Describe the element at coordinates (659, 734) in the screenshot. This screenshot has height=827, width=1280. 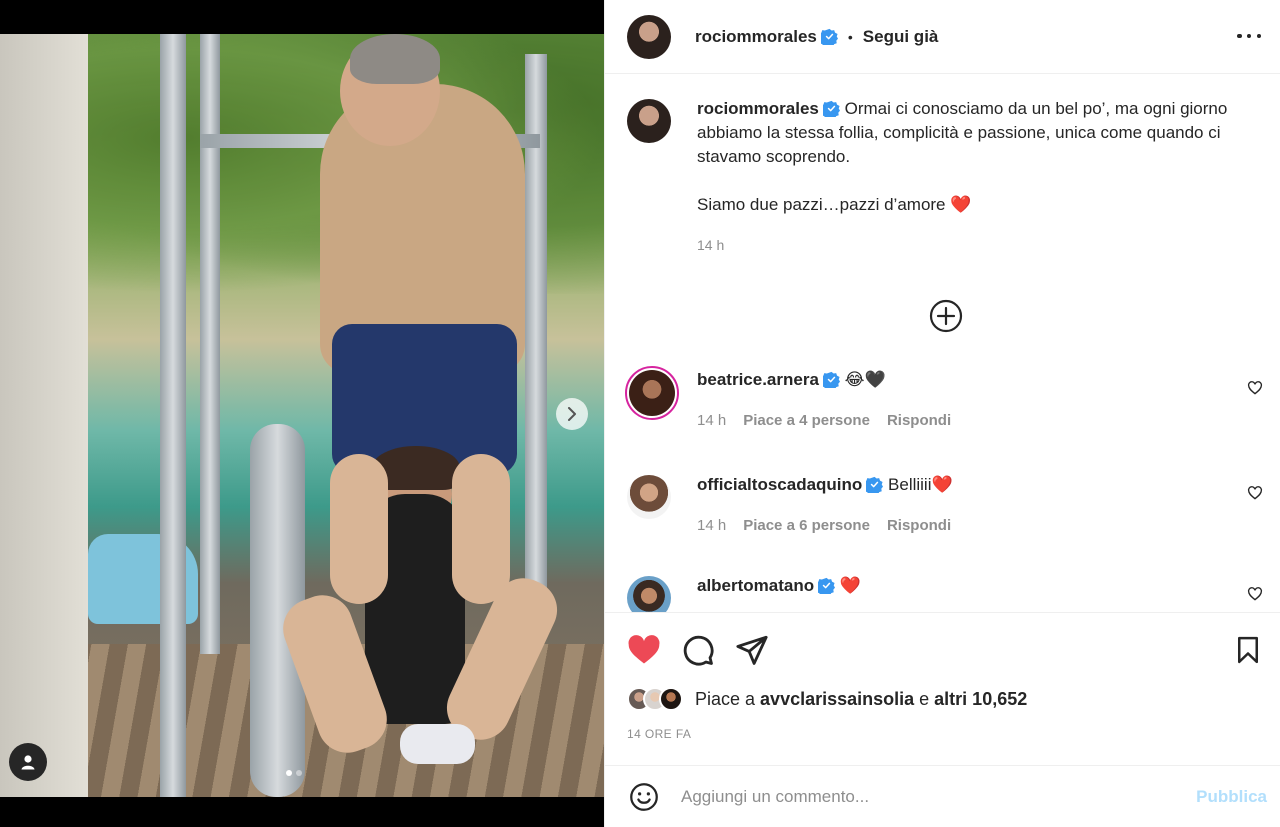
I see `post-timestamp: 14 ORE FA` at that location.